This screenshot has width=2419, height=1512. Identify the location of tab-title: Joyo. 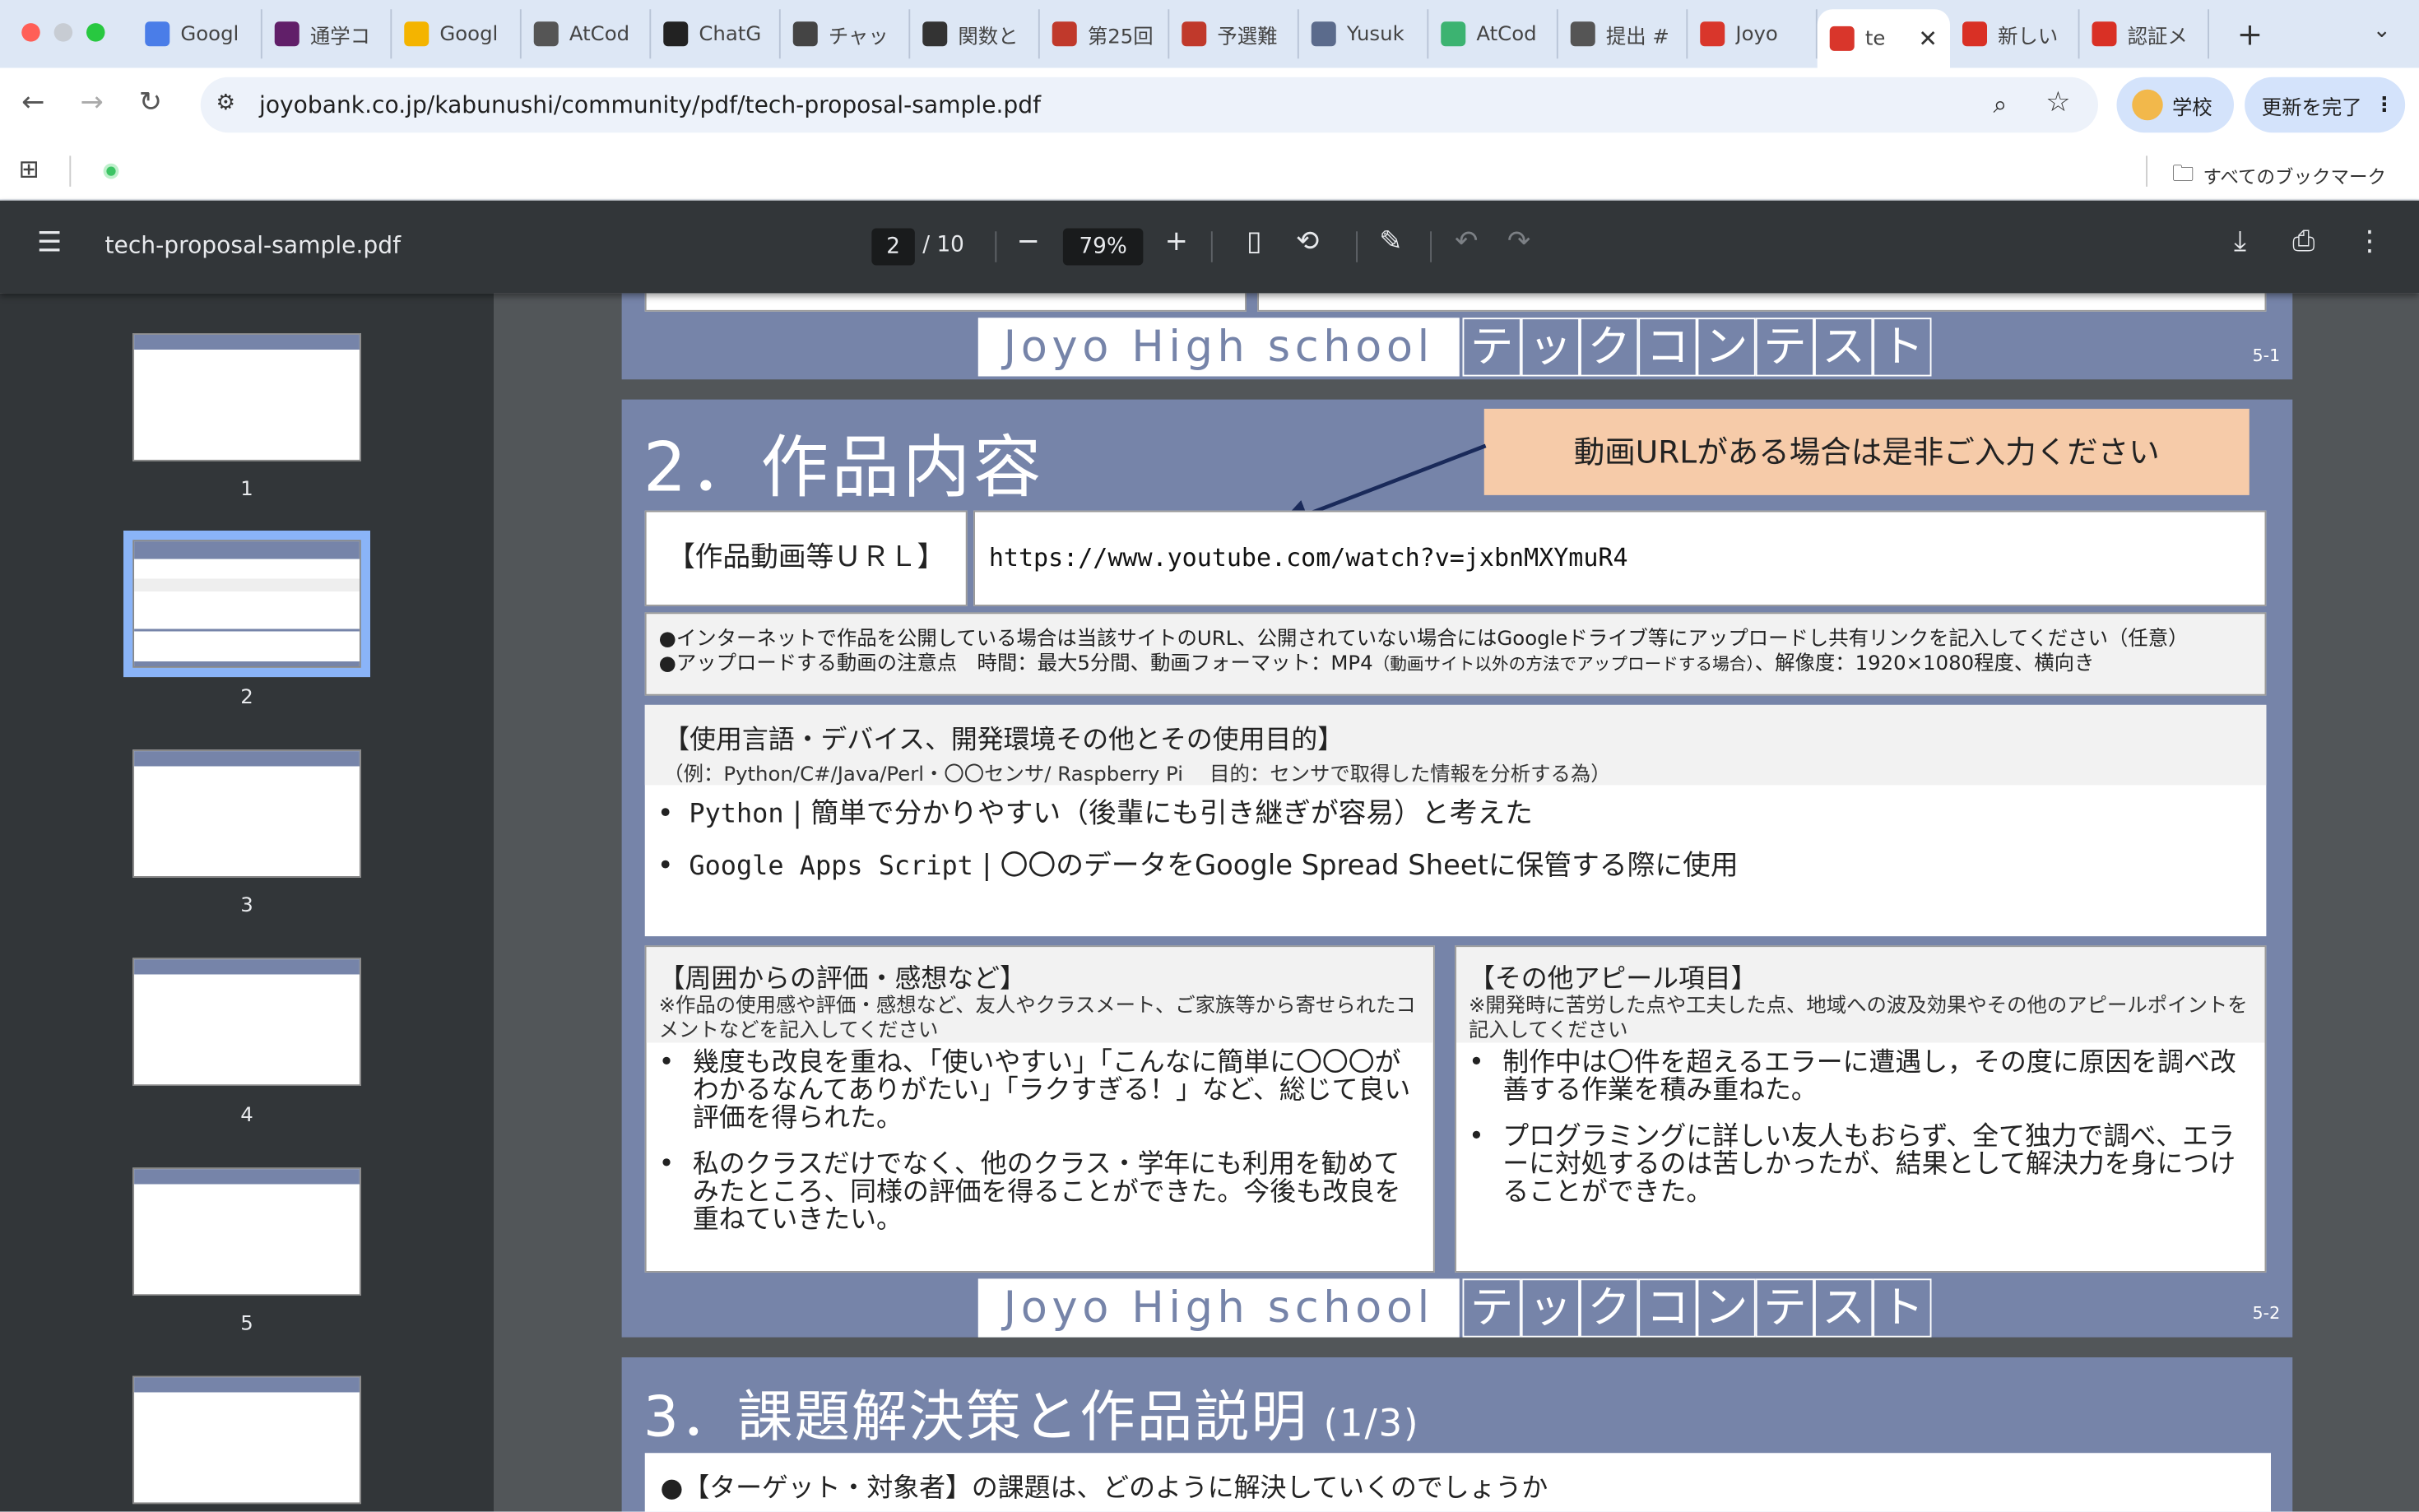
(1756, 34).